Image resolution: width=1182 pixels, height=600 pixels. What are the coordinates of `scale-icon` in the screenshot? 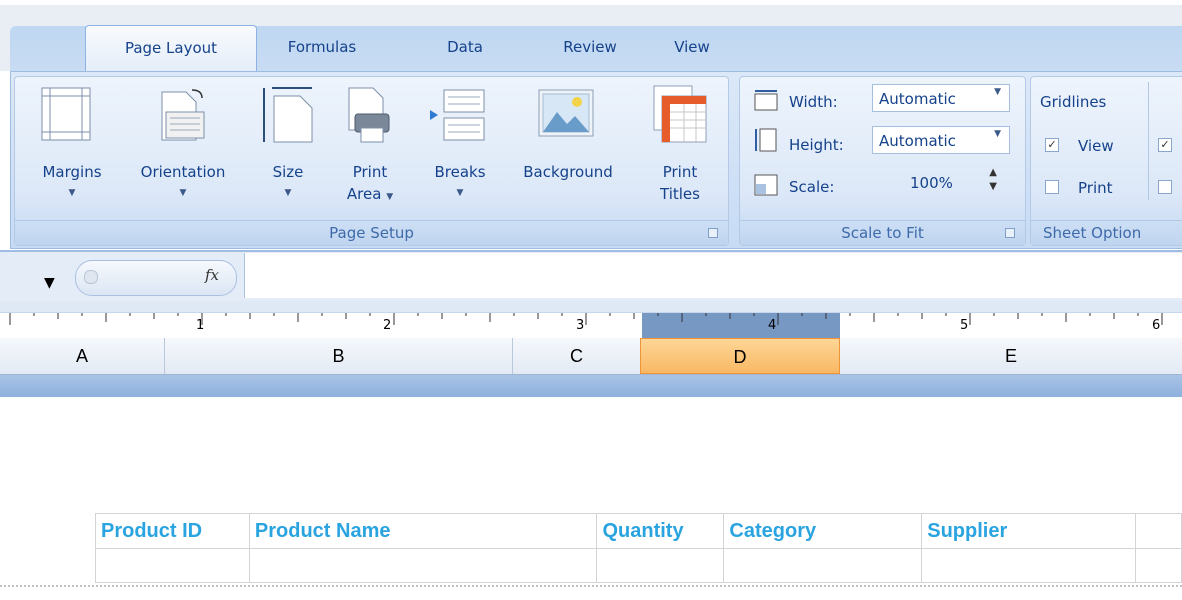 It's located at (766, 185).